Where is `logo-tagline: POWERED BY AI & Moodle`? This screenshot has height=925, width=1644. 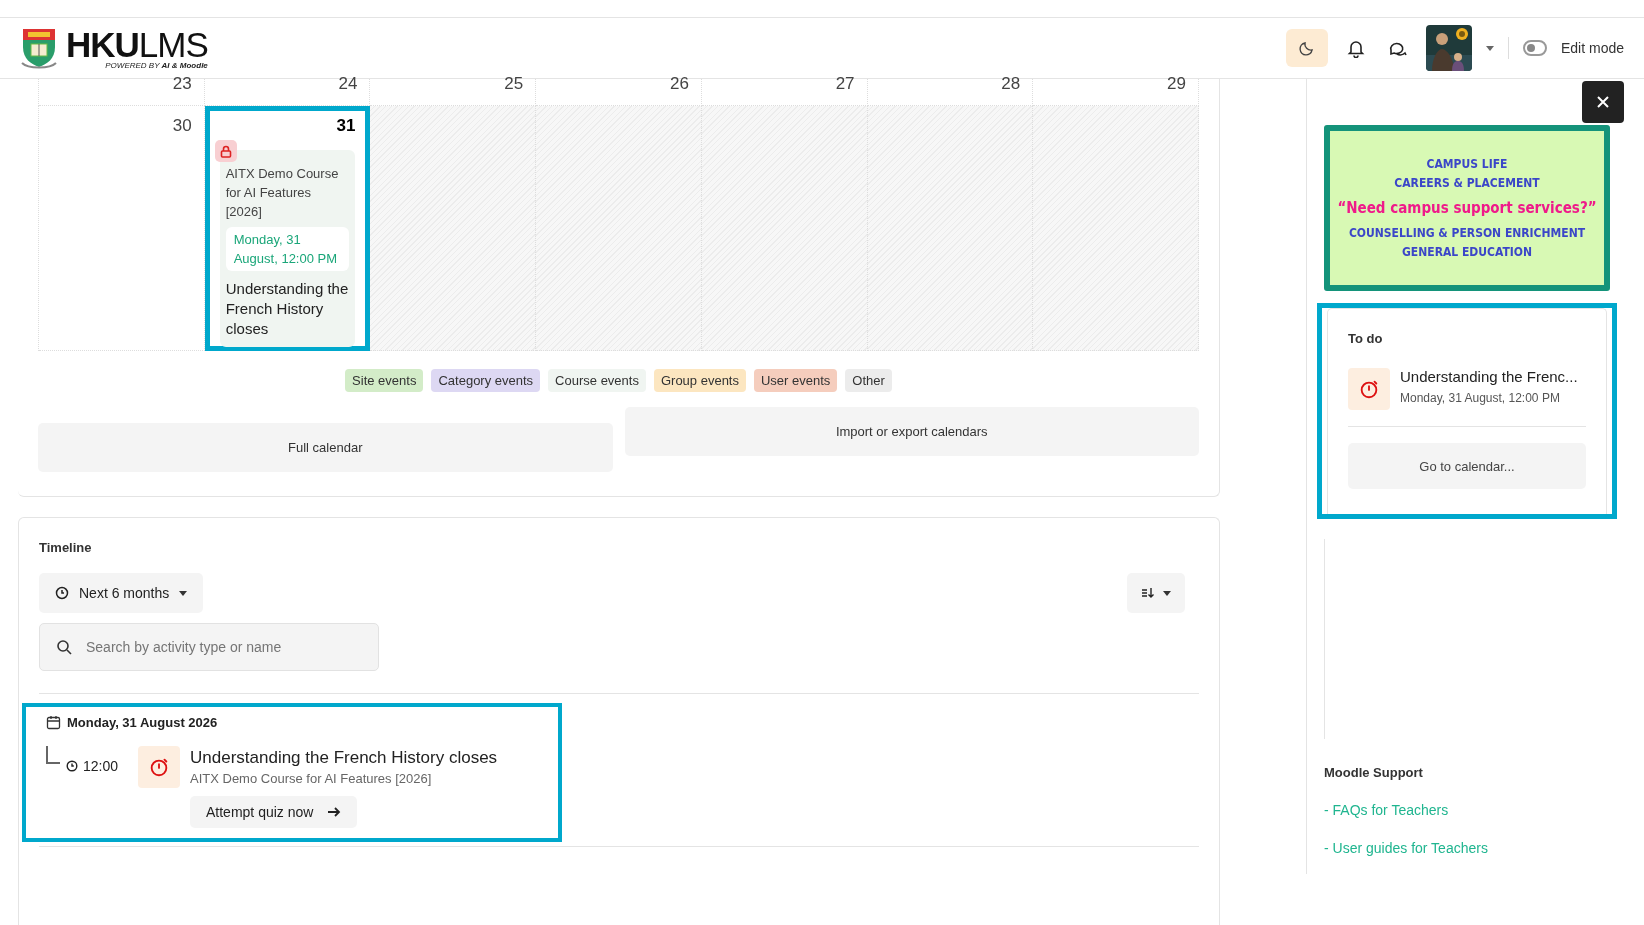
logo-tagline: POWERED BY AI & Moodle is located at coordinates (156, 65).